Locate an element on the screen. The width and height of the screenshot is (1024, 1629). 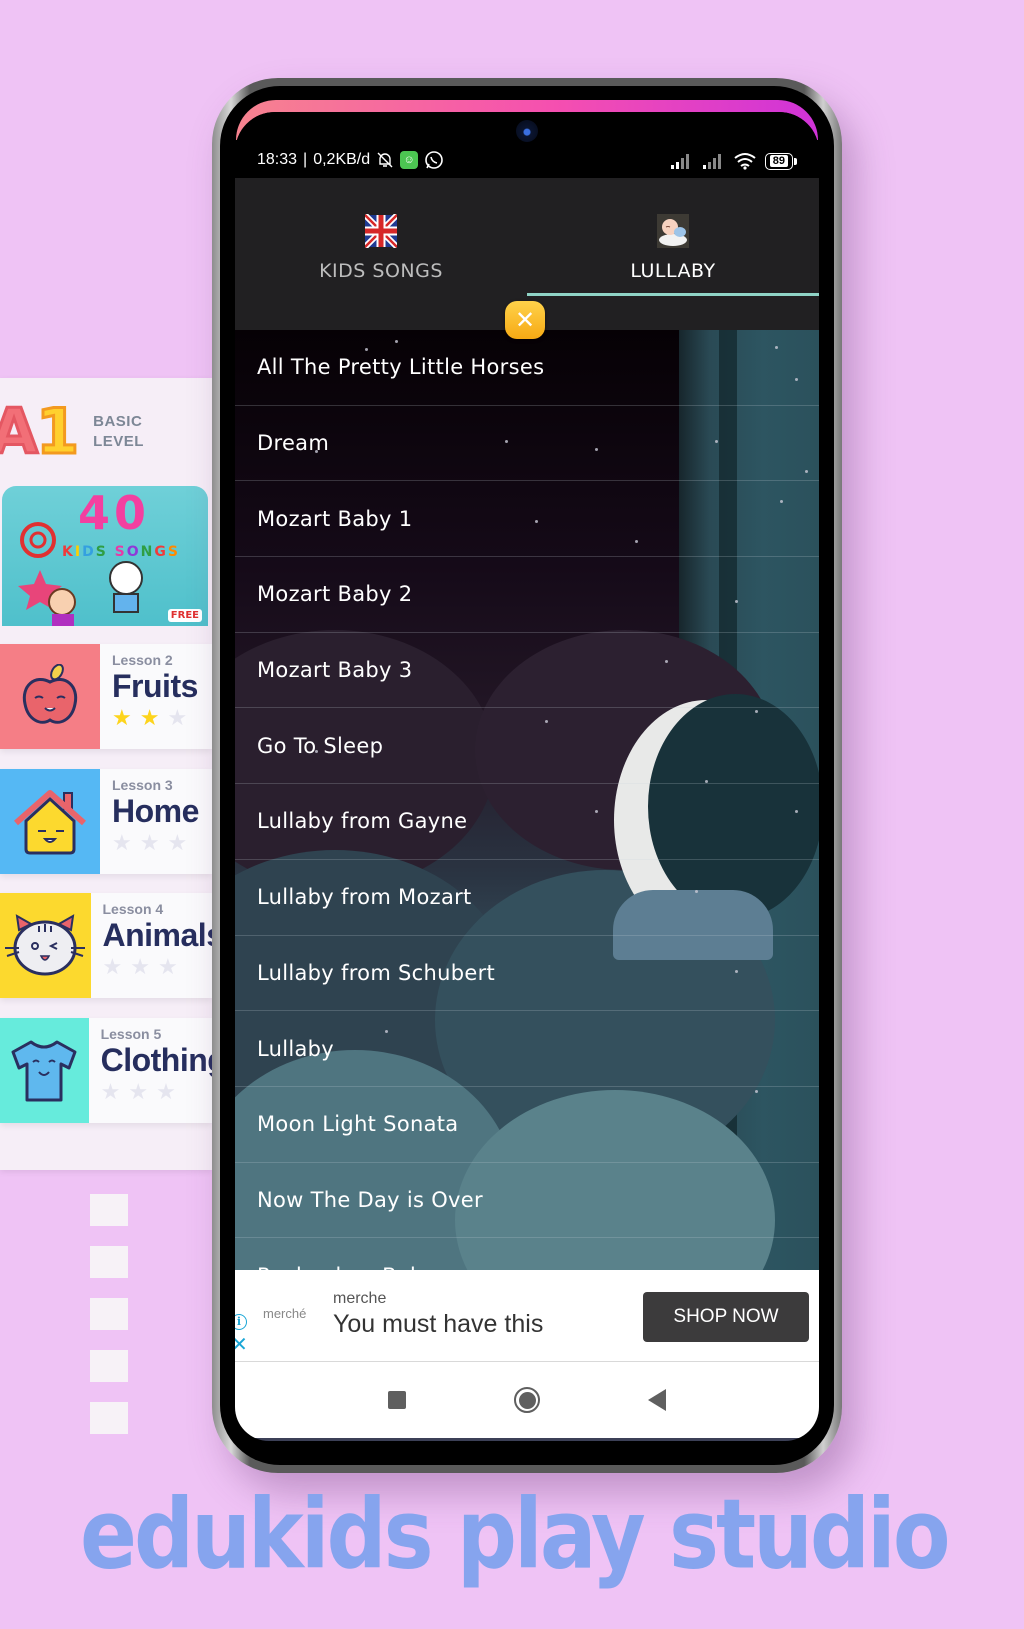
status-data-rate: 0,2KB/d is located at coordinates (342, 159).